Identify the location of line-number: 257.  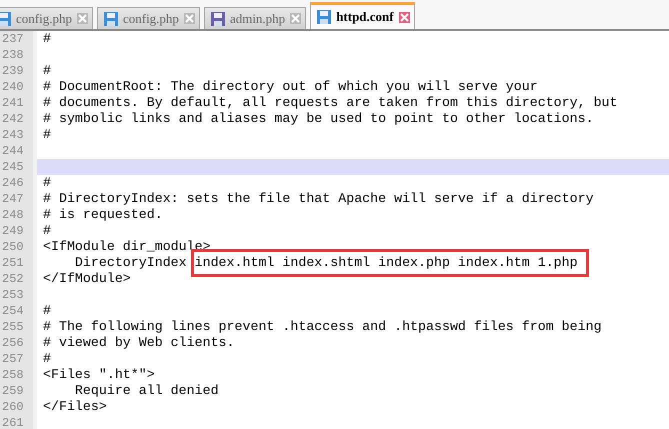
(18, 359).